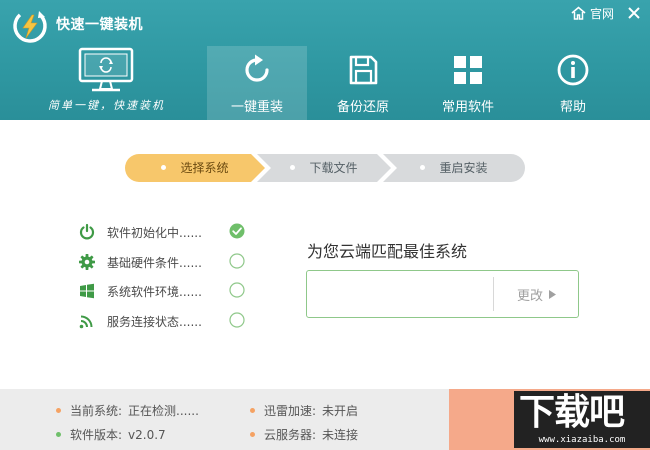 Image resolution: width=650 pixels, height=450 pixels. I want to click on home-icon, so click(578, 13).